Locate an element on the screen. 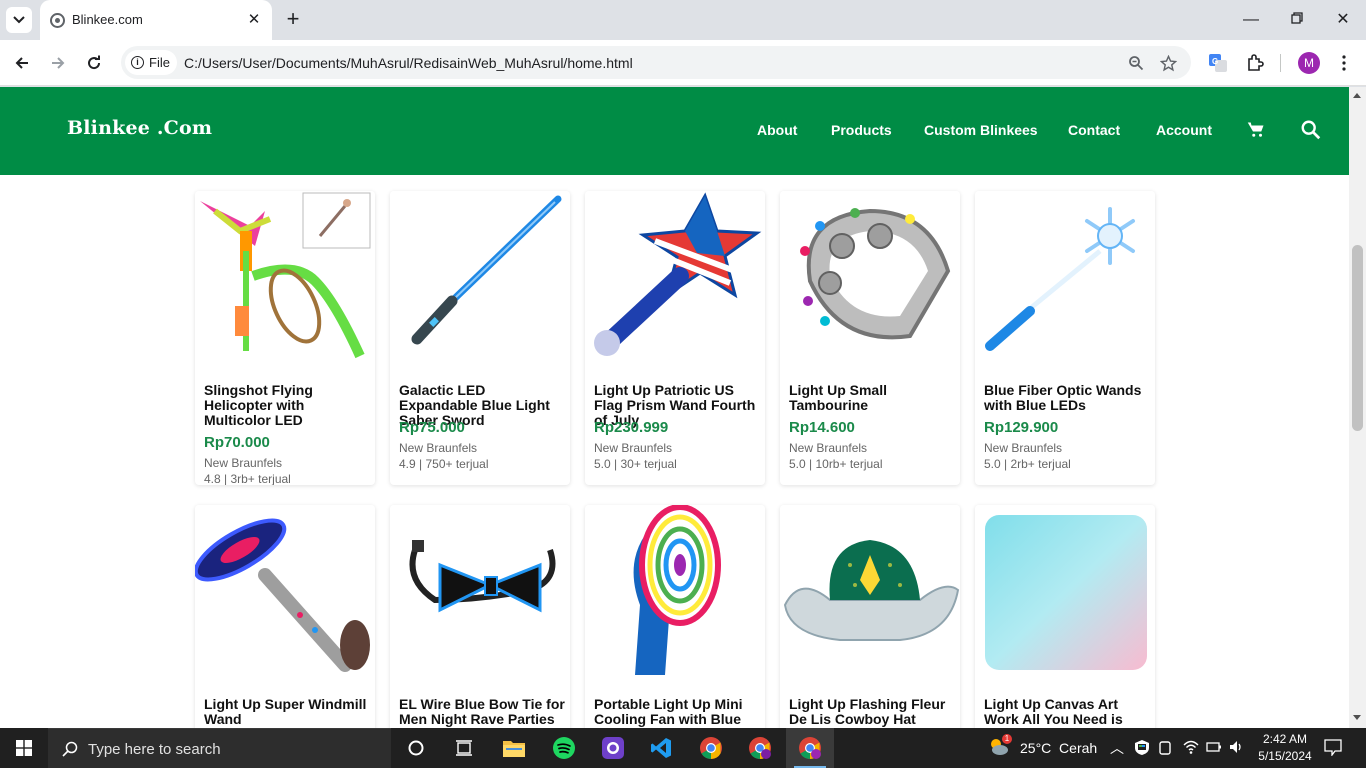 The width and height of the screenshot is (1366, 768). start-button is located at coordinates (24, 748).